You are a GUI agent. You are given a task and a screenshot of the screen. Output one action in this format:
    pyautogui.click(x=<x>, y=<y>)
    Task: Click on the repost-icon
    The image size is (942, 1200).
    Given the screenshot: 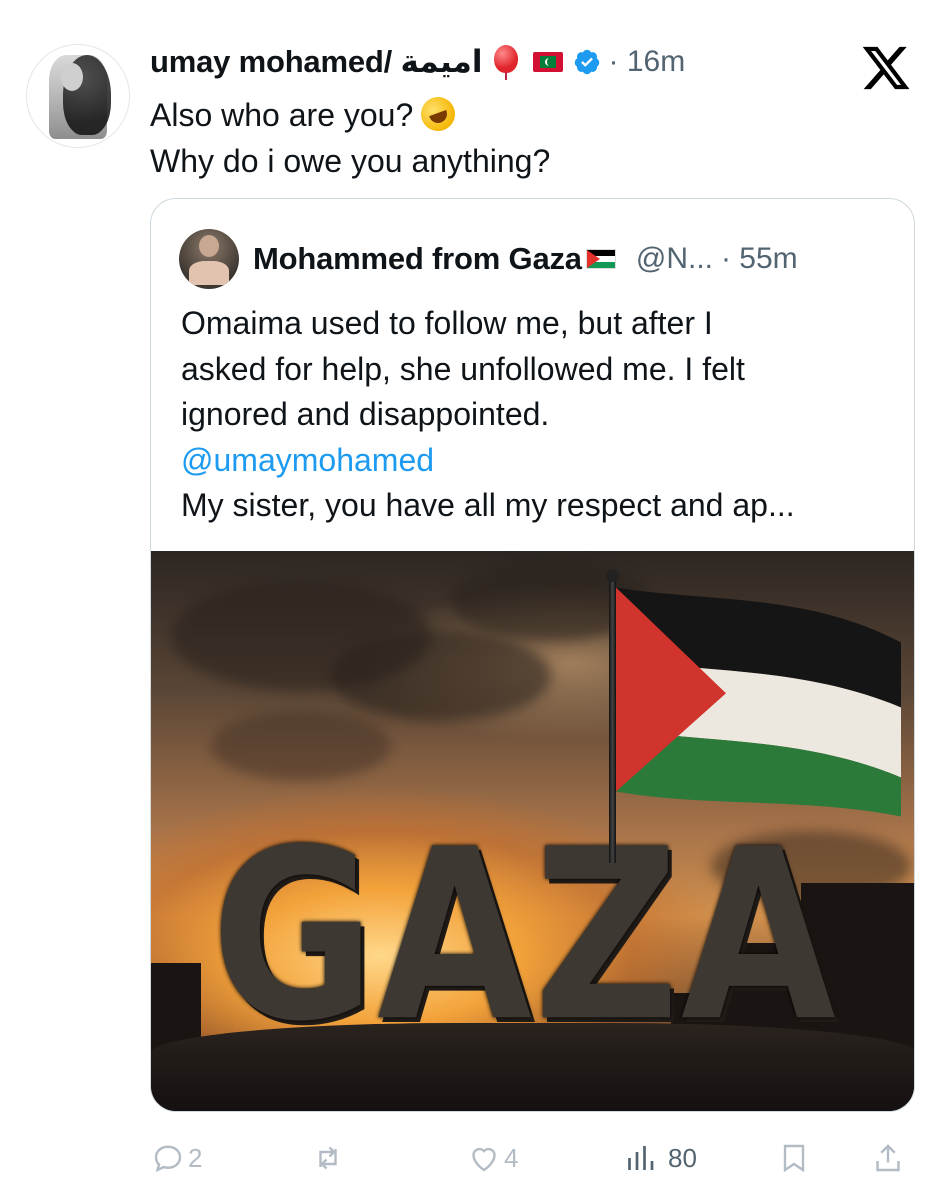 What is the action you would take?
    pyautogui.click(x=328, y=1158)
    